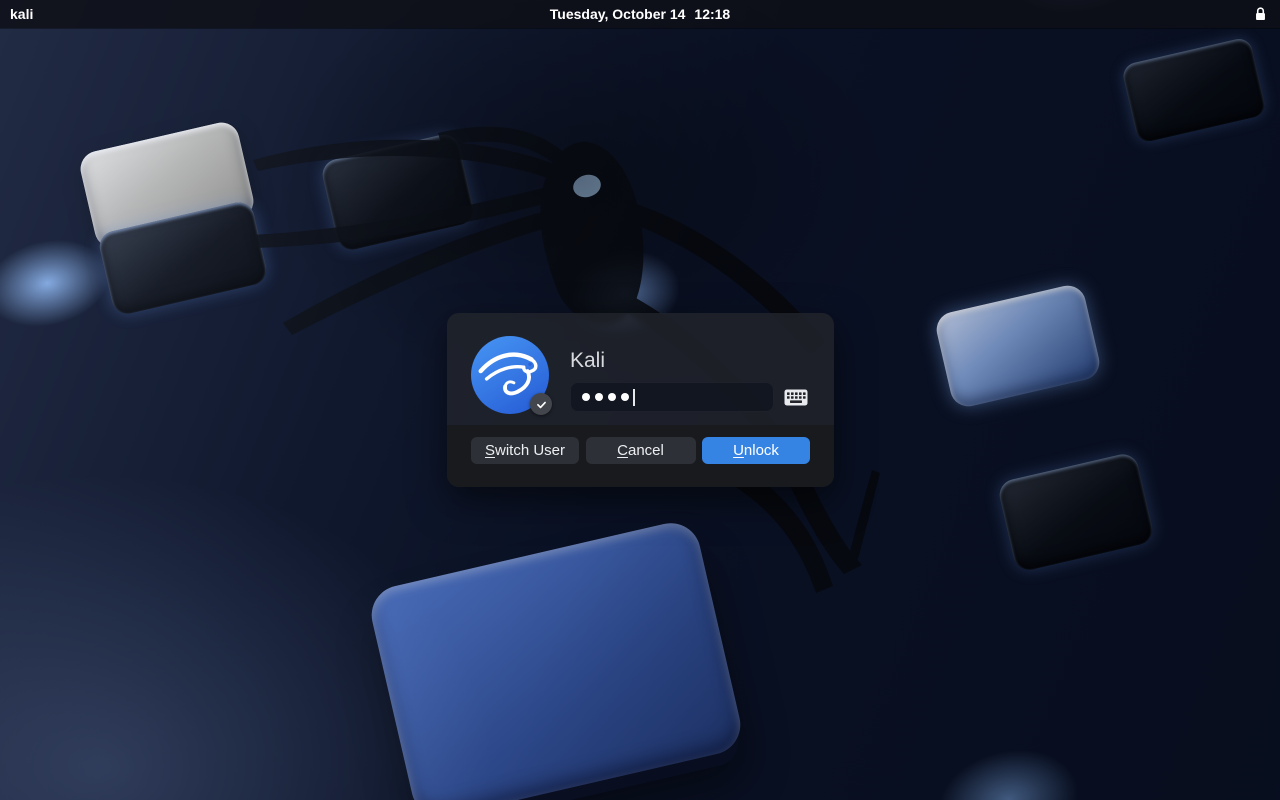 This screenshot has height=800, width=1280. Describe the element at coordinates (605, 397) in the screenshot. I see `password-dots` at that location.